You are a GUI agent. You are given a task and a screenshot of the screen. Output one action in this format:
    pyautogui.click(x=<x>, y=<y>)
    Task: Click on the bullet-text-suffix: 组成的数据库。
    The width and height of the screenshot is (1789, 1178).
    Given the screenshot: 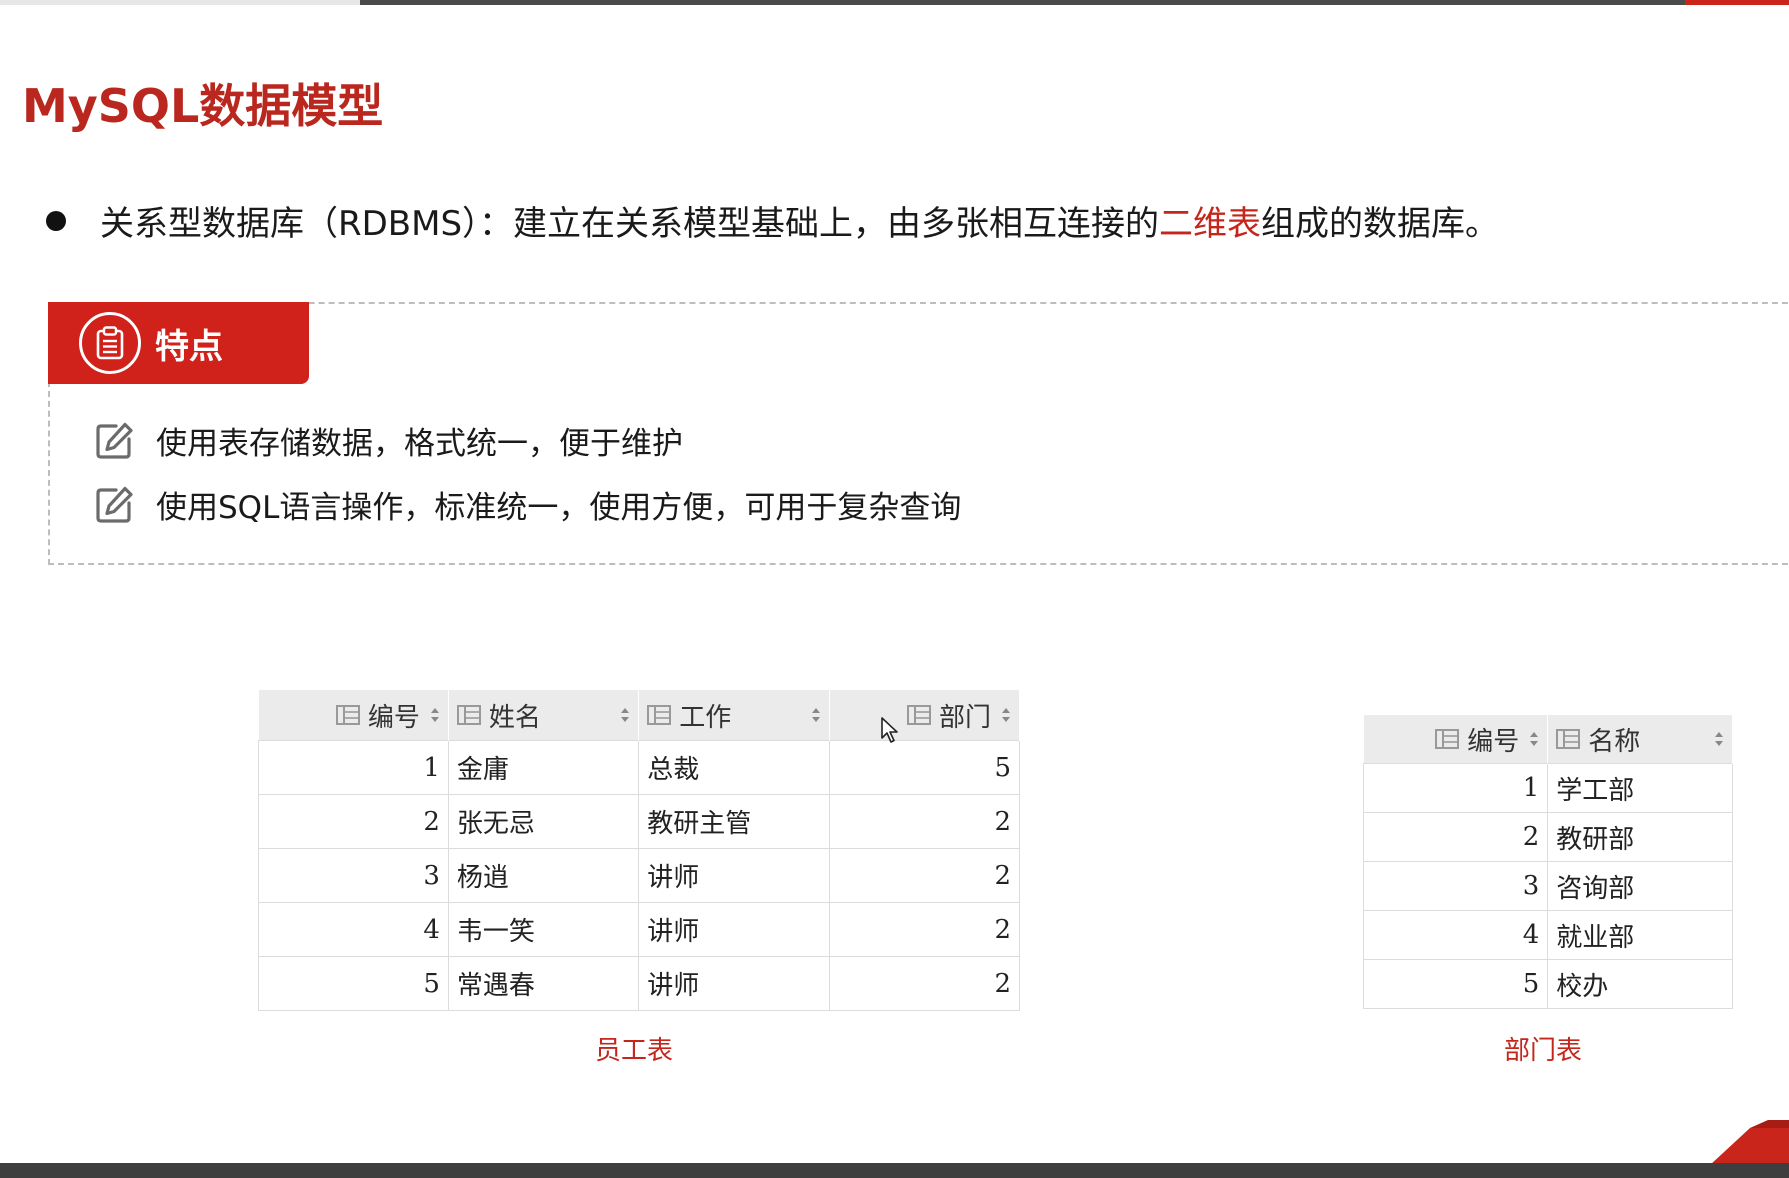 What is the action you would take?
    pyautogui.click(x=1380, y=224)
    